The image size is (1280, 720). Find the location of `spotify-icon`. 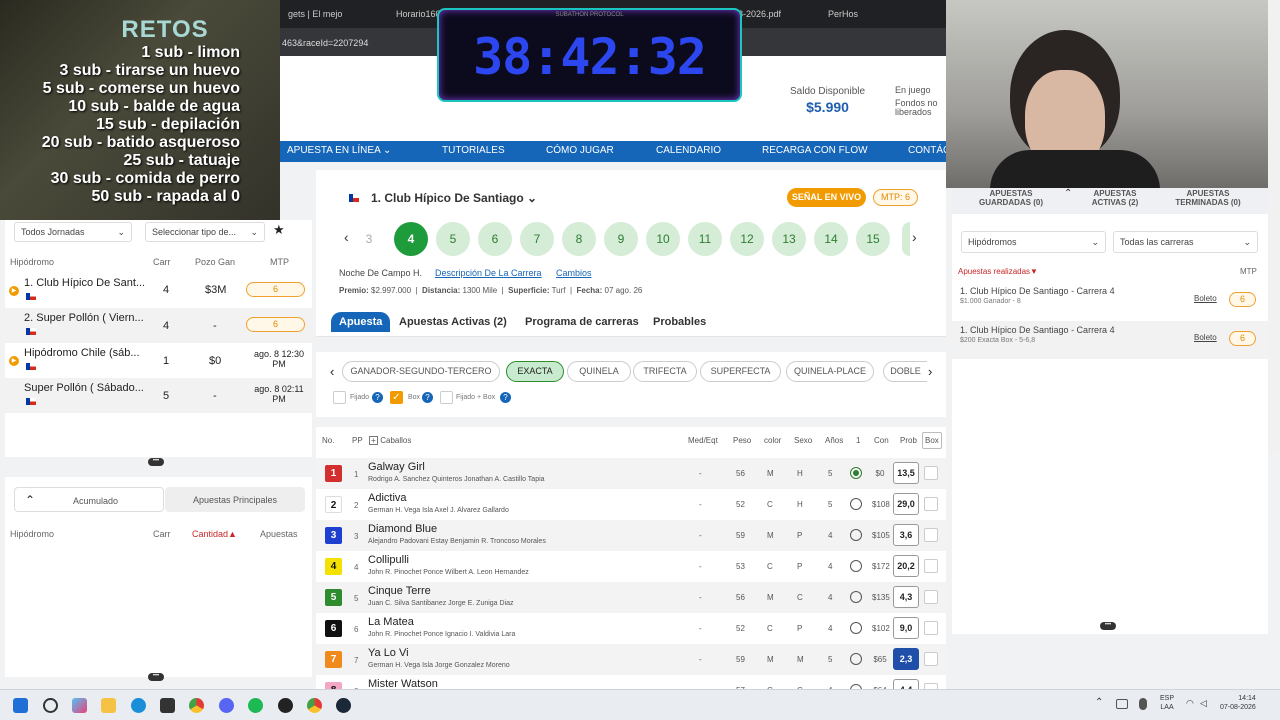

spotify-icon is located at coordinates (255, 705).